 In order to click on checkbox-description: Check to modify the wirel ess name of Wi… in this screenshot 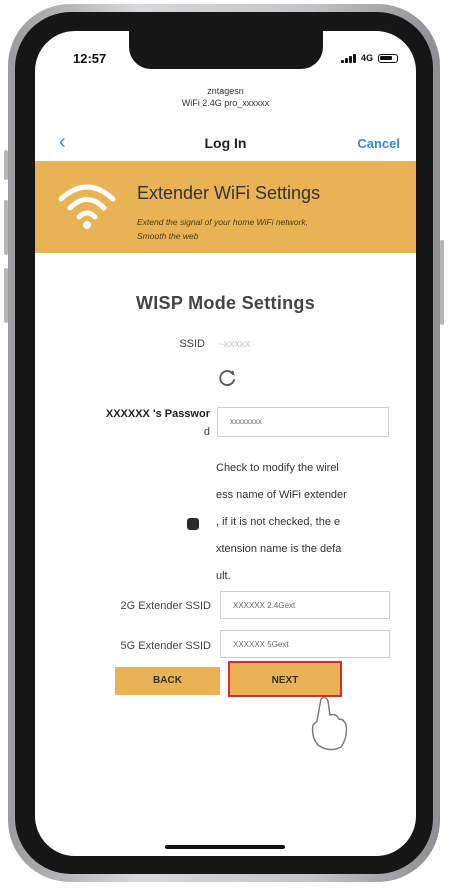, I will do `click(306, 522)`.